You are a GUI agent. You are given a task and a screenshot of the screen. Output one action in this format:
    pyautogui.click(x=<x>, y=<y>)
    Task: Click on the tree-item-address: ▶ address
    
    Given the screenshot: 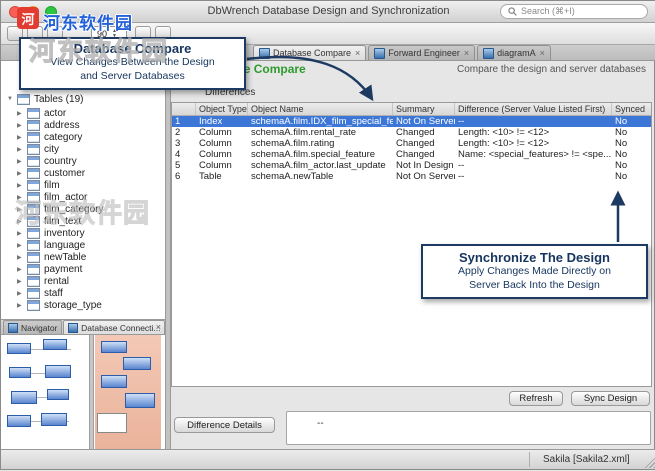 What is the action you would take?
    pyautogui.click(x=83, y=125)
    